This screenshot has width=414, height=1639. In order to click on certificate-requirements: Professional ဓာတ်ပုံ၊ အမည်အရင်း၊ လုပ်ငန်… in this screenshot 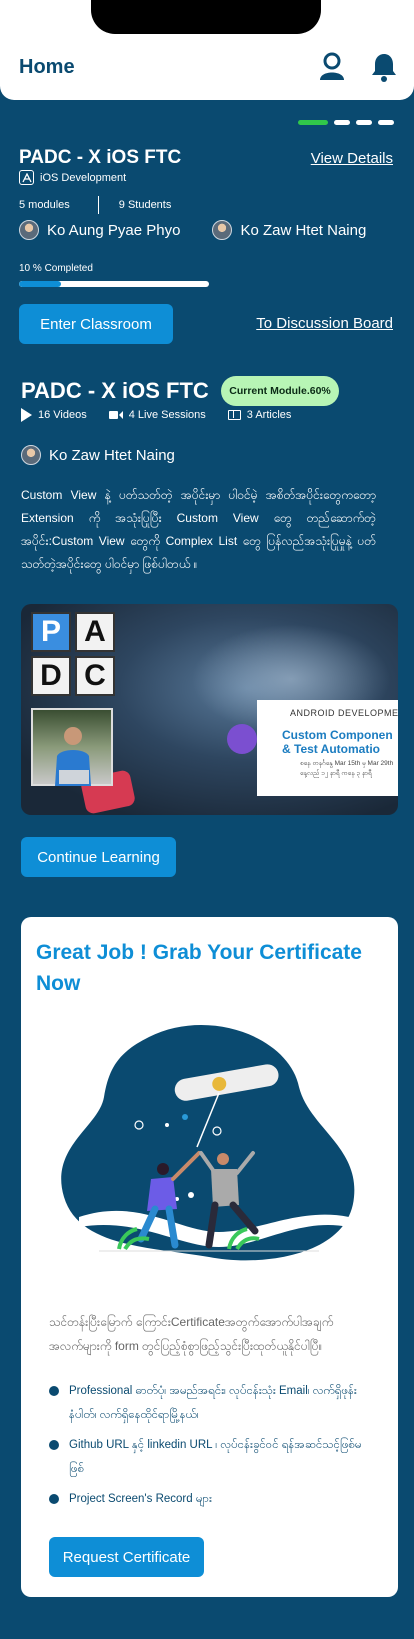, I will do `click(209, 1448)`.